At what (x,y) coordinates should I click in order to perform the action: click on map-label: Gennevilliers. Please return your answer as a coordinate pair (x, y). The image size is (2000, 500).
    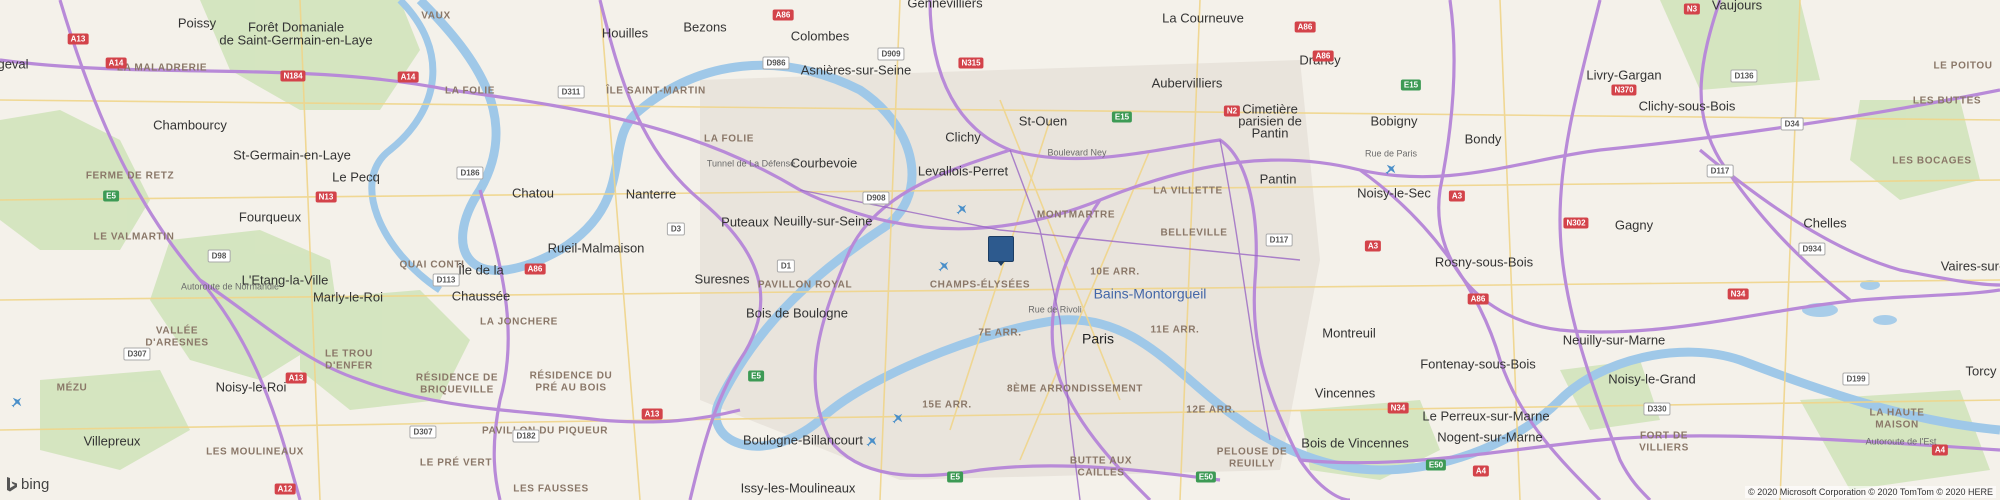
    Looking at the image, I should click on (945, 5).